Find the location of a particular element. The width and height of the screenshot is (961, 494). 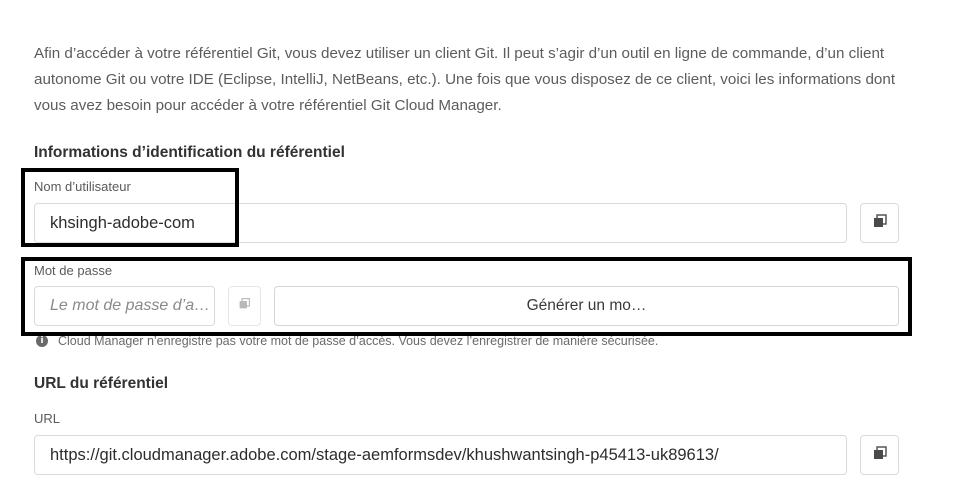

username-field: khsingh-adobe-com is located at coordinates (440, 223).